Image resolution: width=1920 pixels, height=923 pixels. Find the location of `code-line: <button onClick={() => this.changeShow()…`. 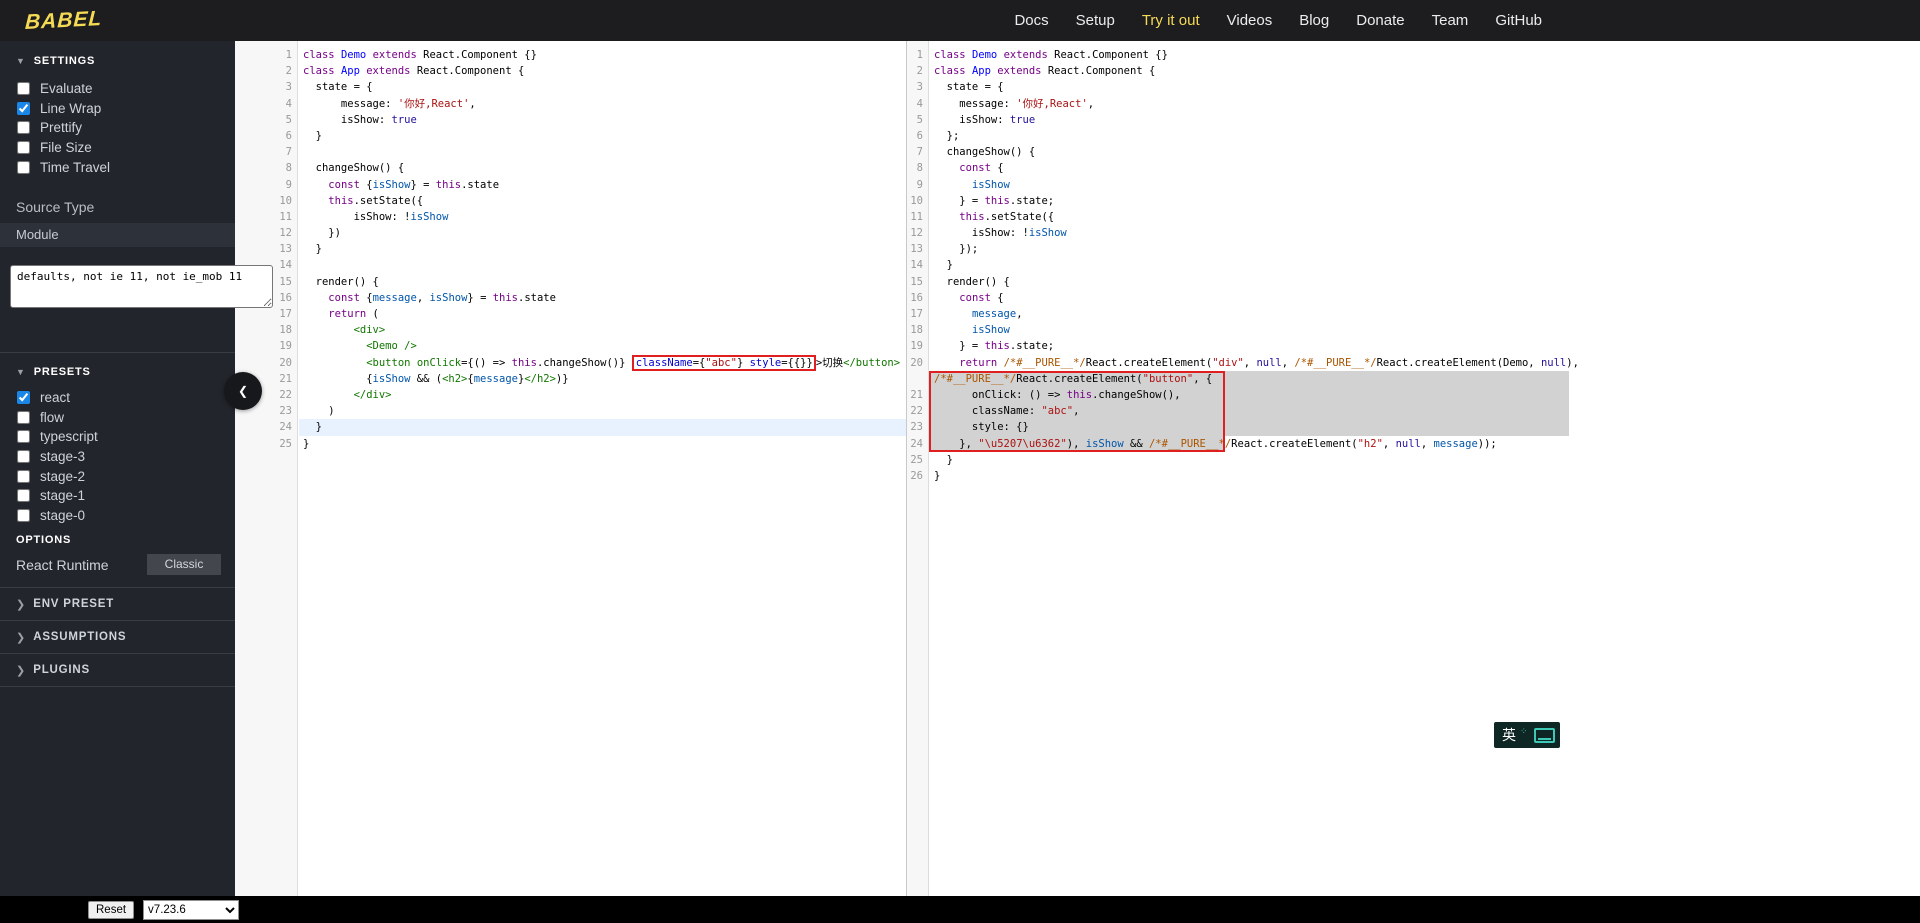

code-line: <button onClick={() => this.changeShow()… is located at coordinates (602, 362).